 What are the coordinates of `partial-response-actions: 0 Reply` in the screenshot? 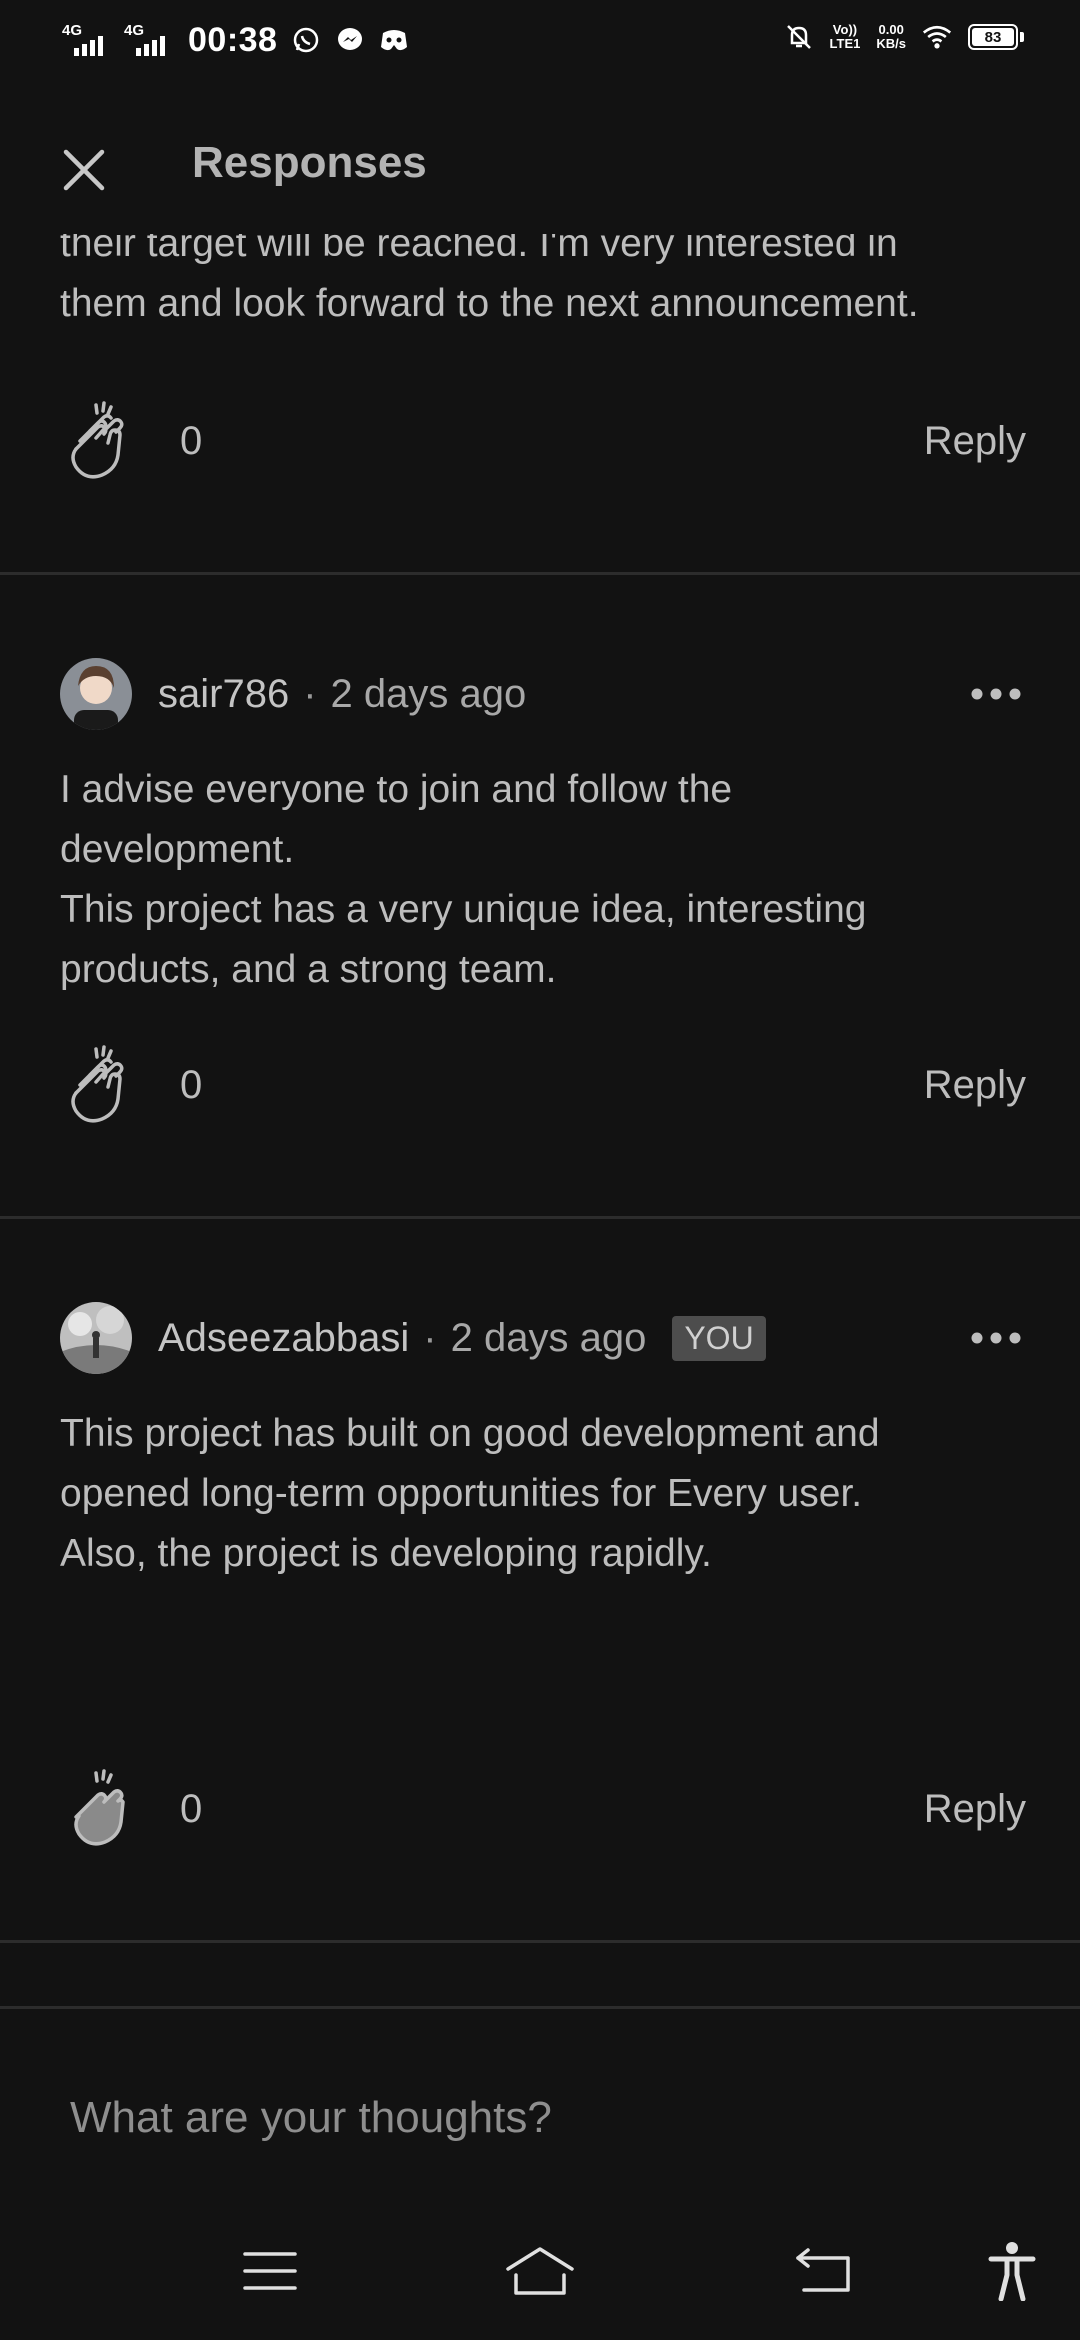 It's located at (543, 441).